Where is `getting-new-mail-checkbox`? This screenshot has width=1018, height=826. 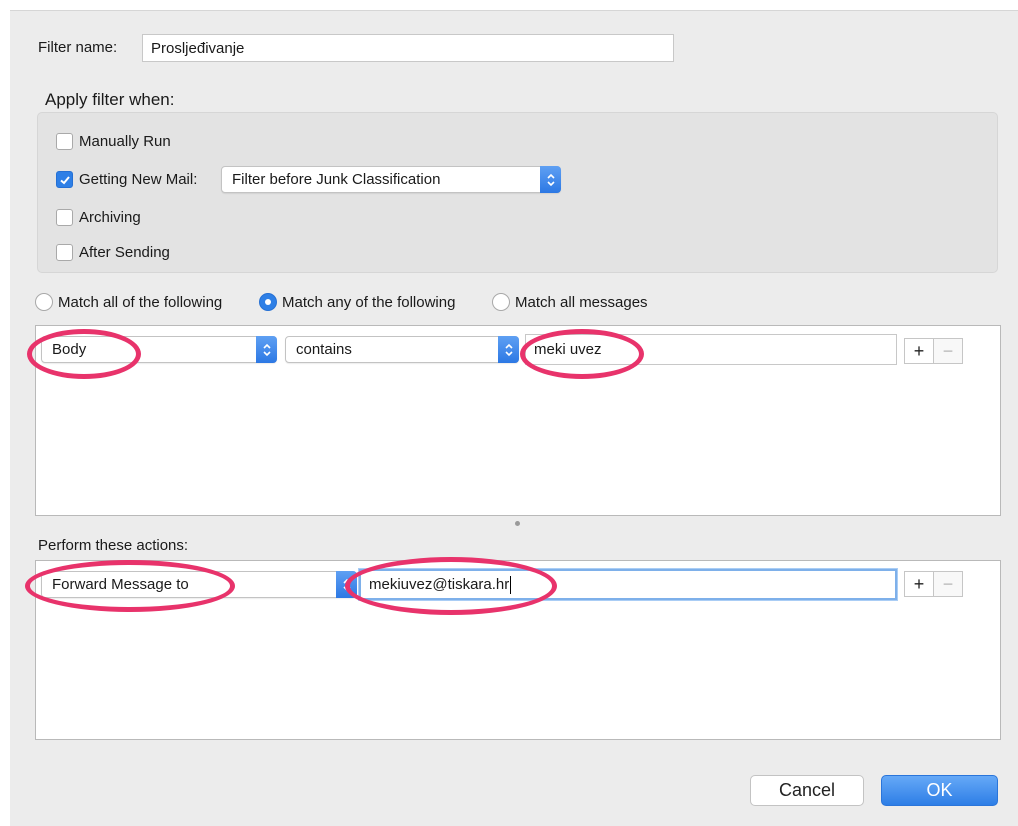 getting-new-mail-checkbox is located at coordinates (64, 179).